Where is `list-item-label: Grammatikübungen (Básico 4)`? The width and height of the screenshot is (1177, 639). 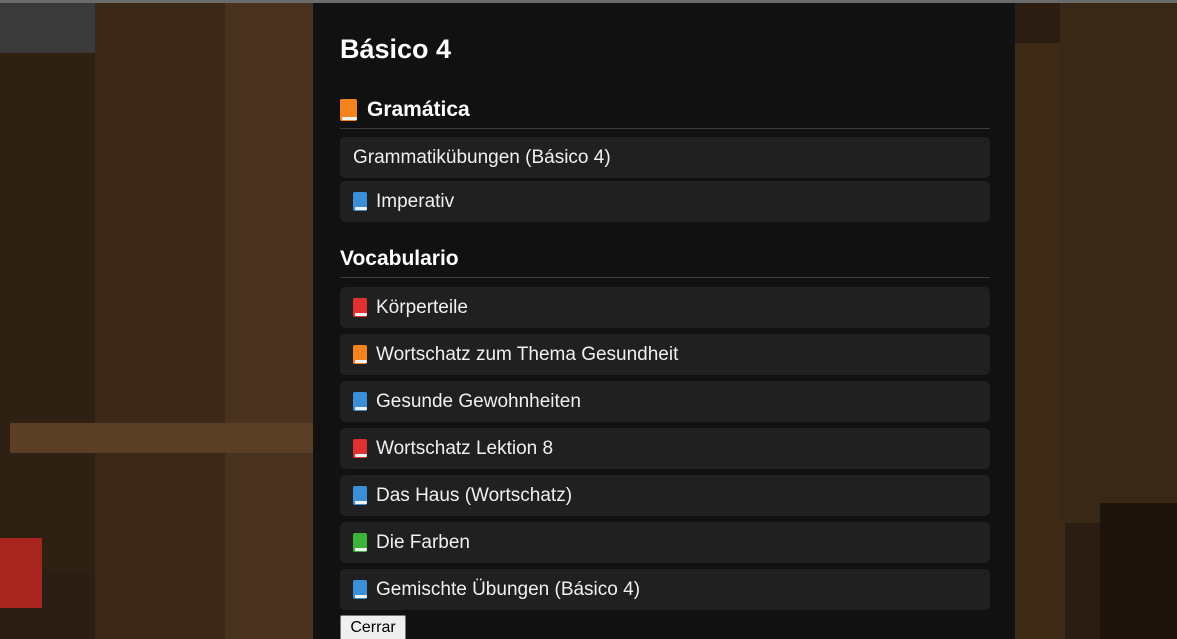
list-item-label: Grammatikübungen (Básico 4) is located at coordinates (482, 157).